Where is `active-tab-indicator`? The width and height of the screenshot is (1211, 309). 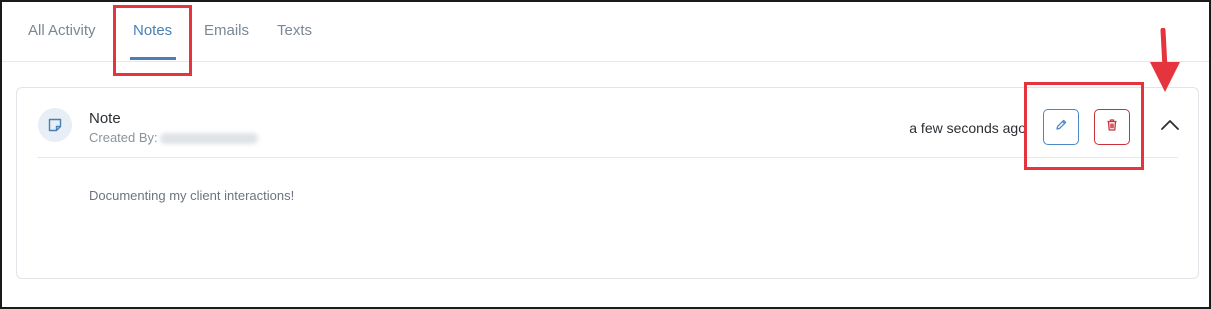 active-tab-indicator is located at coordinates (153, 58).